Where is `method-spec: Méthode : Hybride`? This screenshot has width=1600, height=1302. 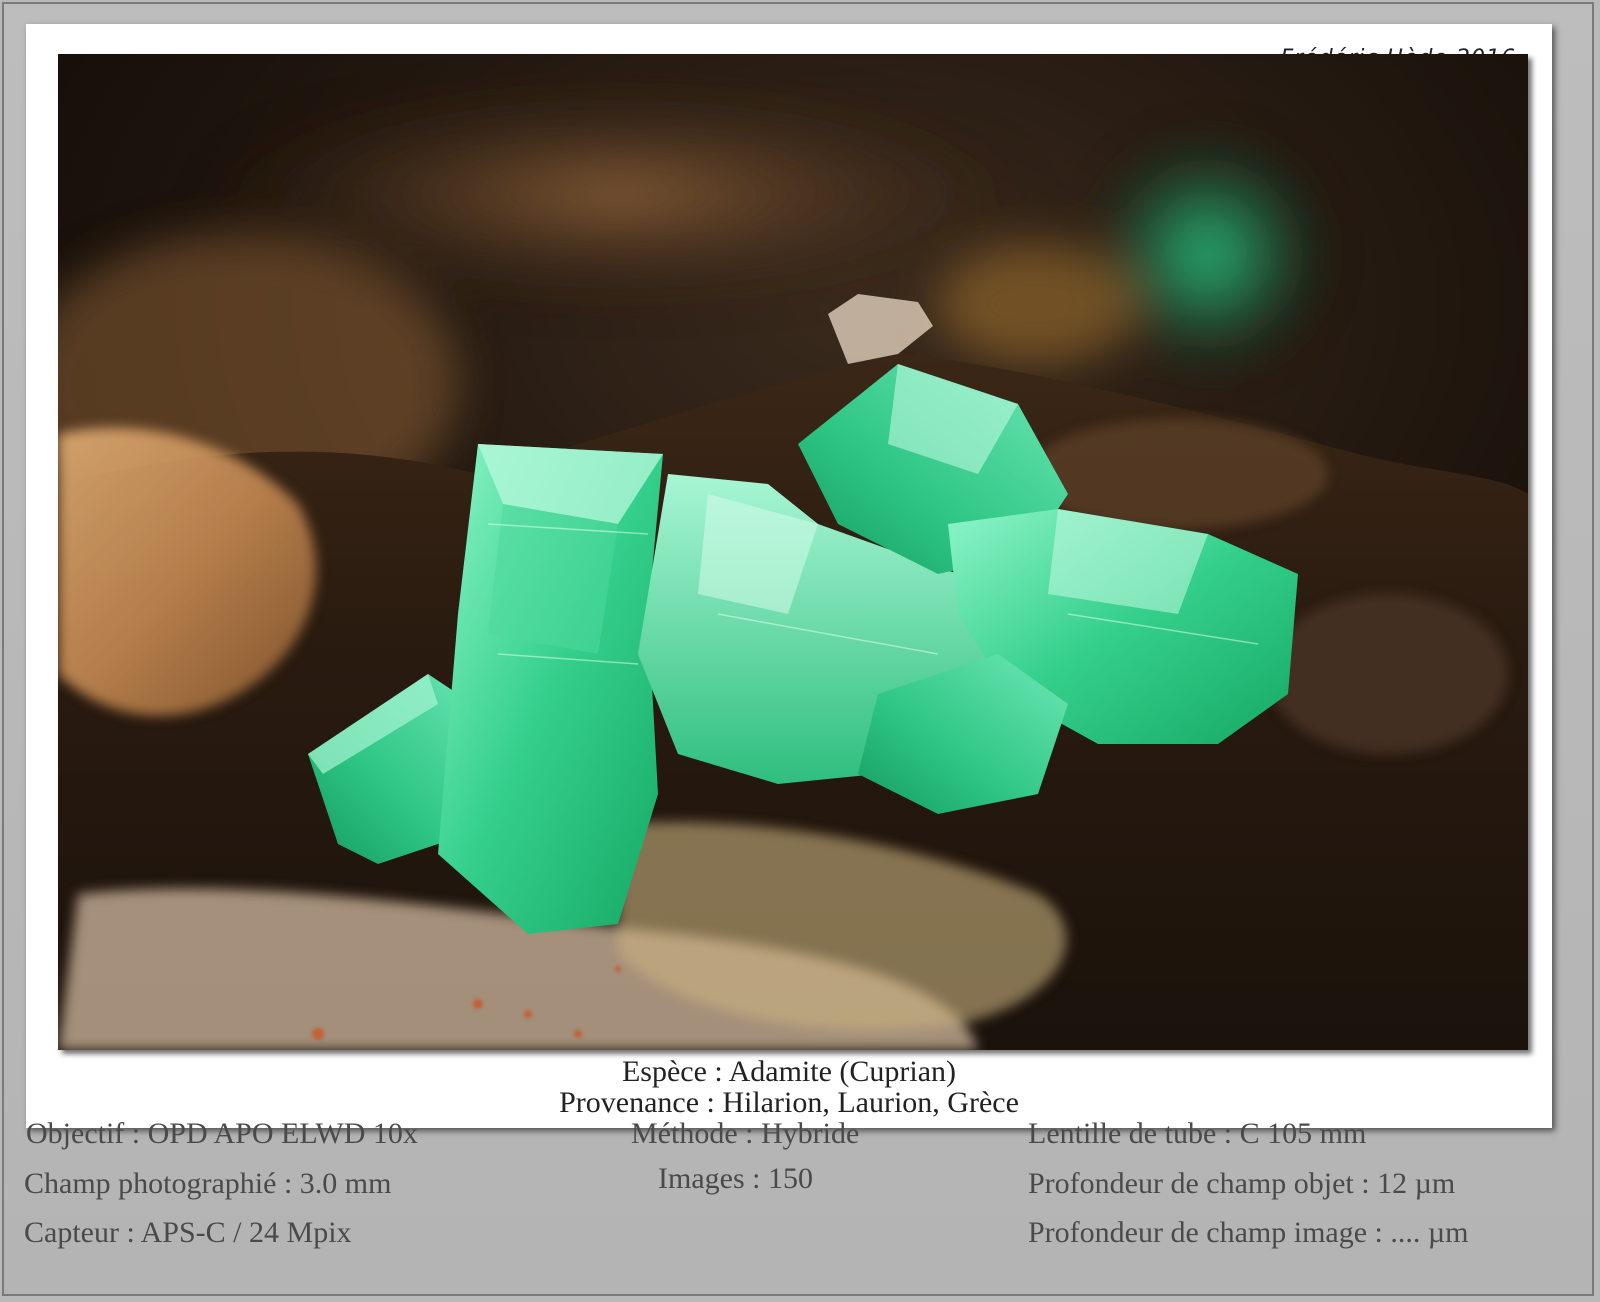
method-spec: Méthode : Hybride is located at coordinates (745, 1133).